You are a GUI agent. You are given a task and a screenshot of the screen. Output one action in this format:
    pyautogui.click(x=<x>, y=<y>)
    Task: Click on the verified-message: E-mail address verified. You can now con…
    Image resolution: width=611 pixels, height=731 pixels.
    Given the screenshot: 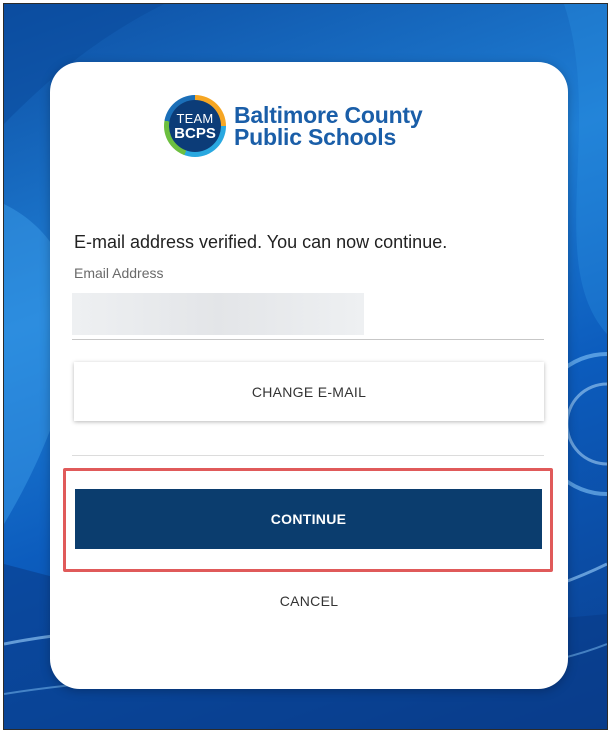 What is the action you would take?
    pyautogui.click(x=261, y=242)
    